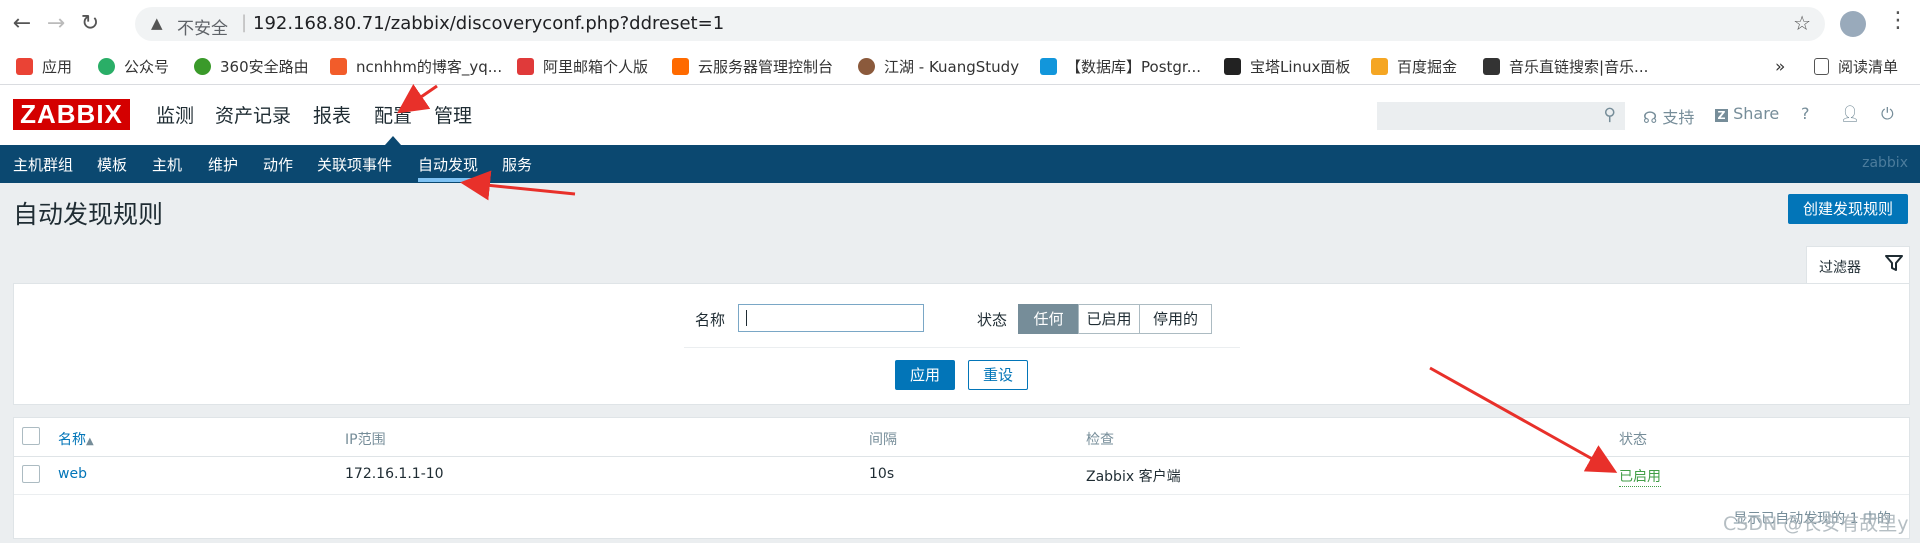  What do you see at coordinates (1885, 163) in the screenshot?
I see `server-name: zabbix` at bounding box center [1885, 163].